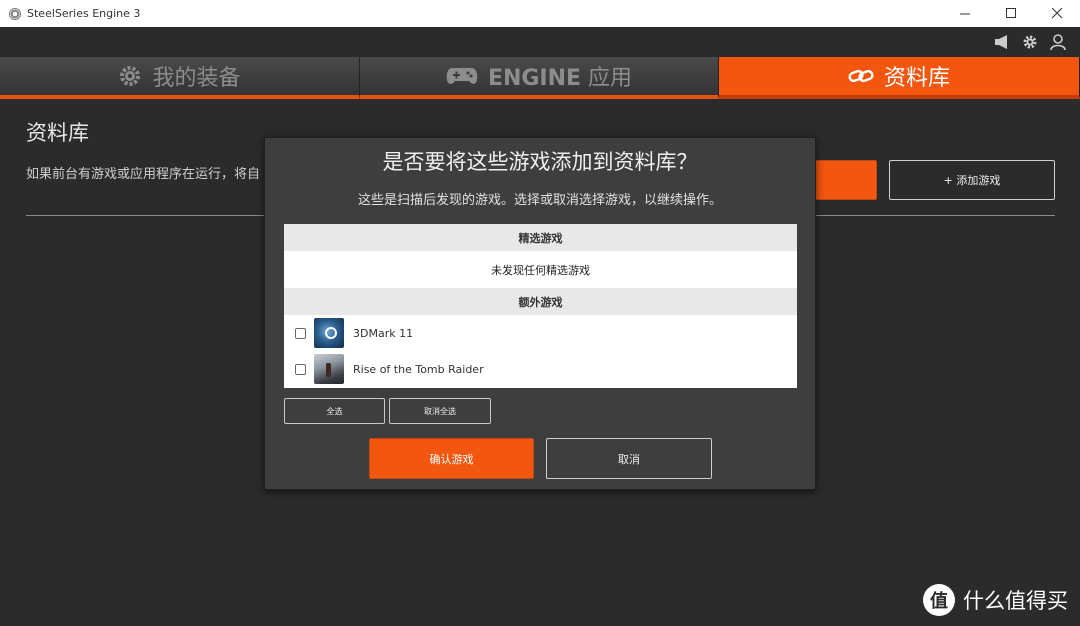 Image resolution: width=1080 pixels, height=626 pixels. I want to click on game-name: Rise of the Tomb Raider, so click(418, 369).